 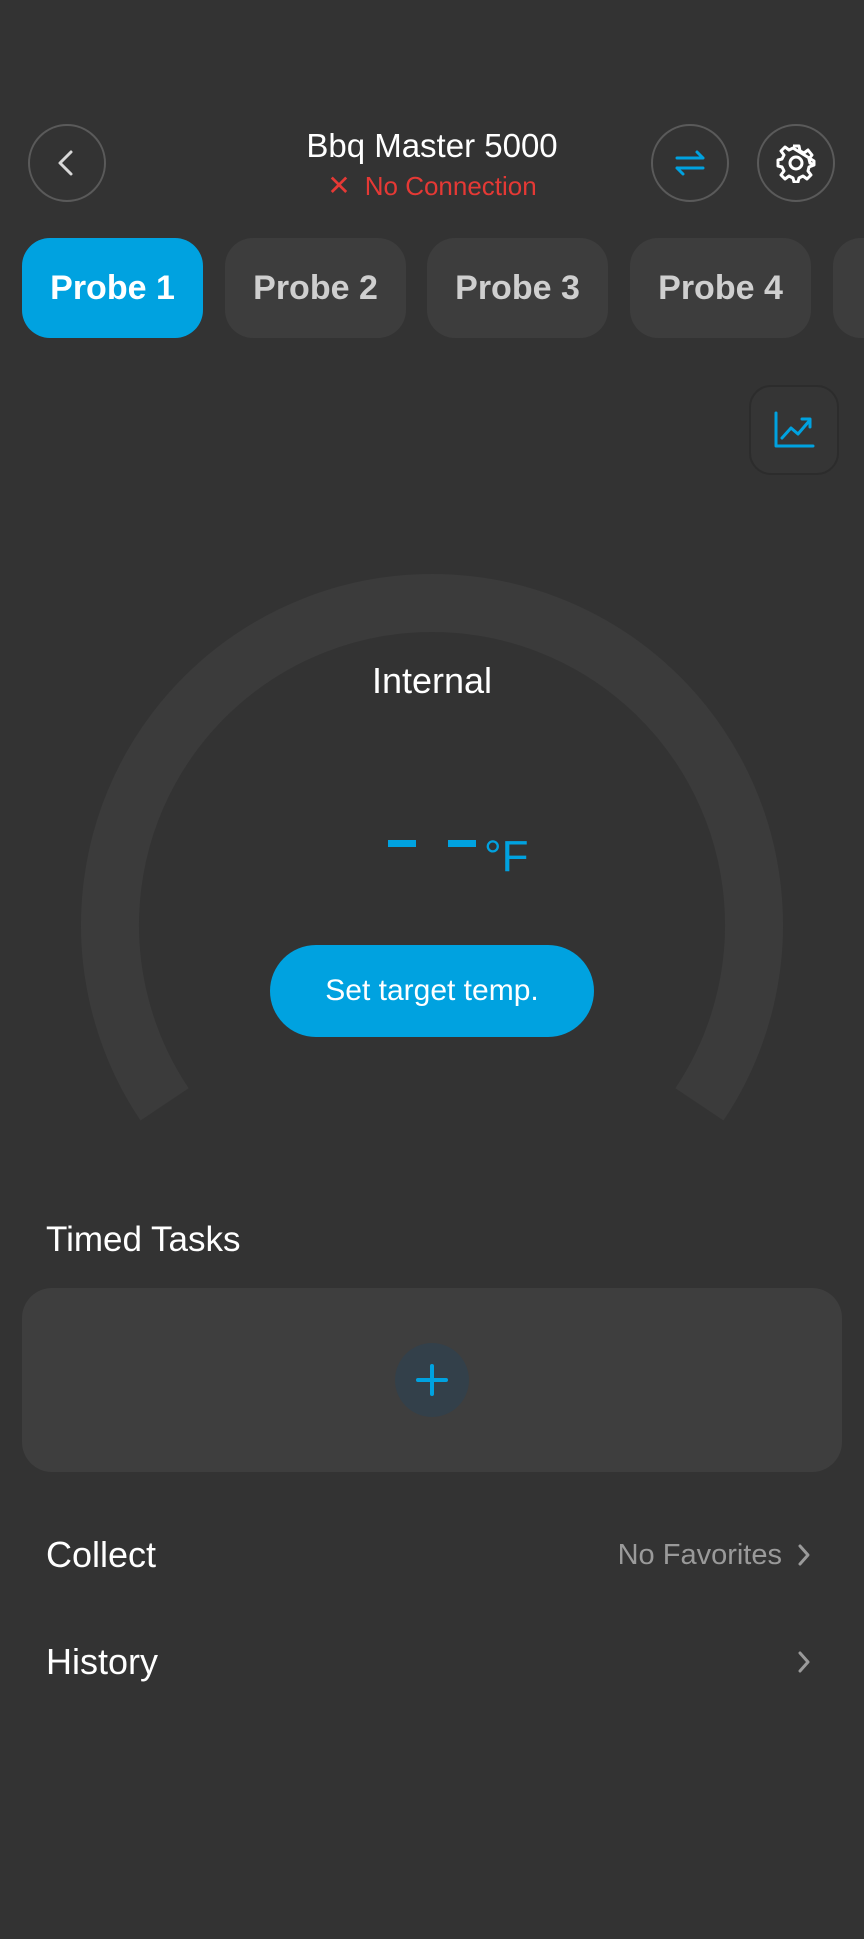 I want to click on tab-probe-3: Probe 3, so click(x=517, y=288).